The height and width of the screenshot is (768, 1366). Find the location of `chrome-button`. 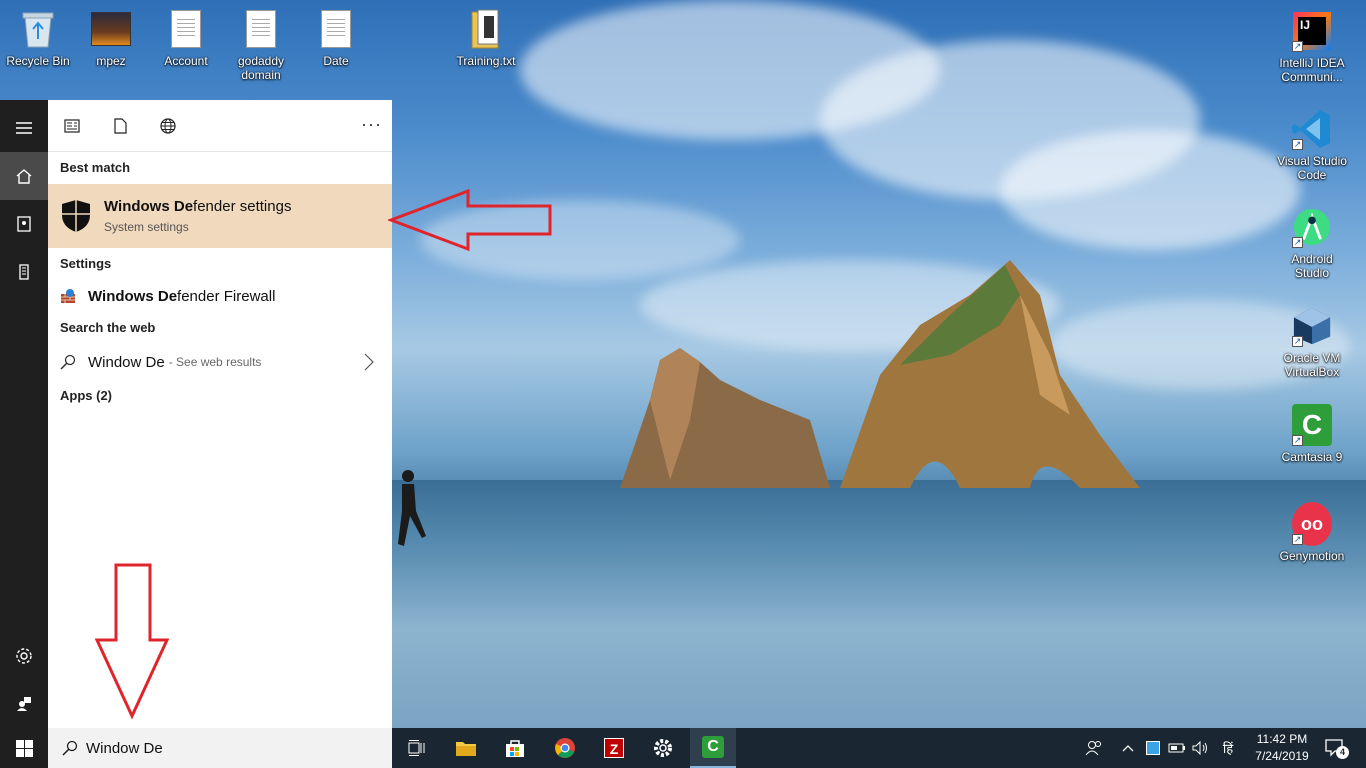

chrome-button is located at coordinates (565, 748).